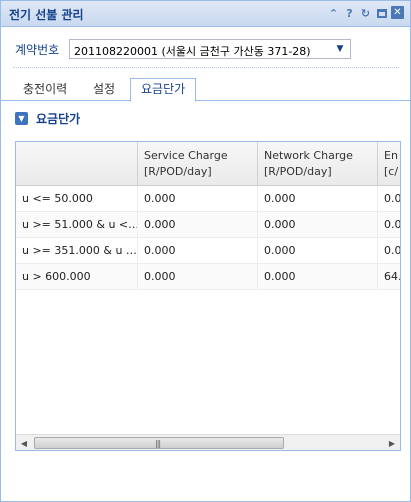 This screenshot has height=502, width=411. Describe the element at coordinates (308, 155) in the screenshot. I see `column-header-line: Network Charge` at that location.